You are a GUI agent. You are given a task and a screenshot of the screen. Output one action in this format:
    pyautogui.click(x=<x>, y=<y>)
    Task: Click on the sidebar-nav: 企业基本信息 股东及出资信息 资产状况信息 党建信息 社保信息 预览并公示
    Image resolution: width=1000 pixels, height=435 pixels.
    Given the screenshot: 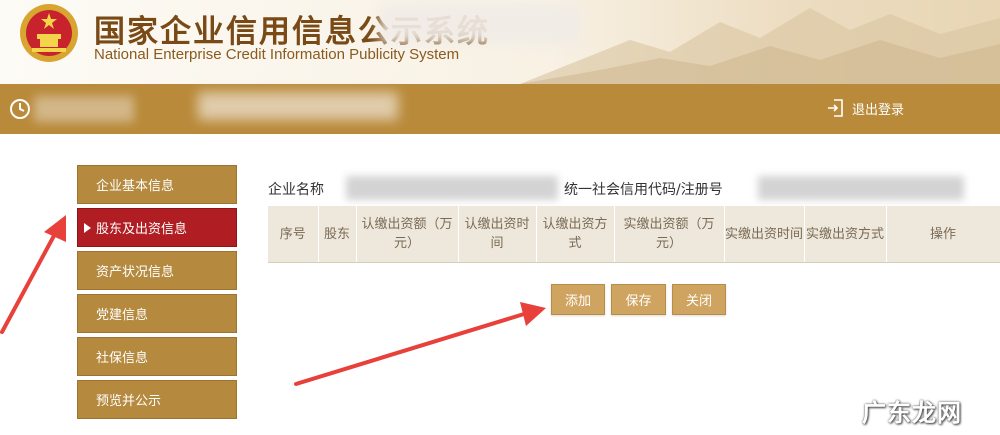 What is the action you would take?
    pyautogui.click(x=157, y=294)
    